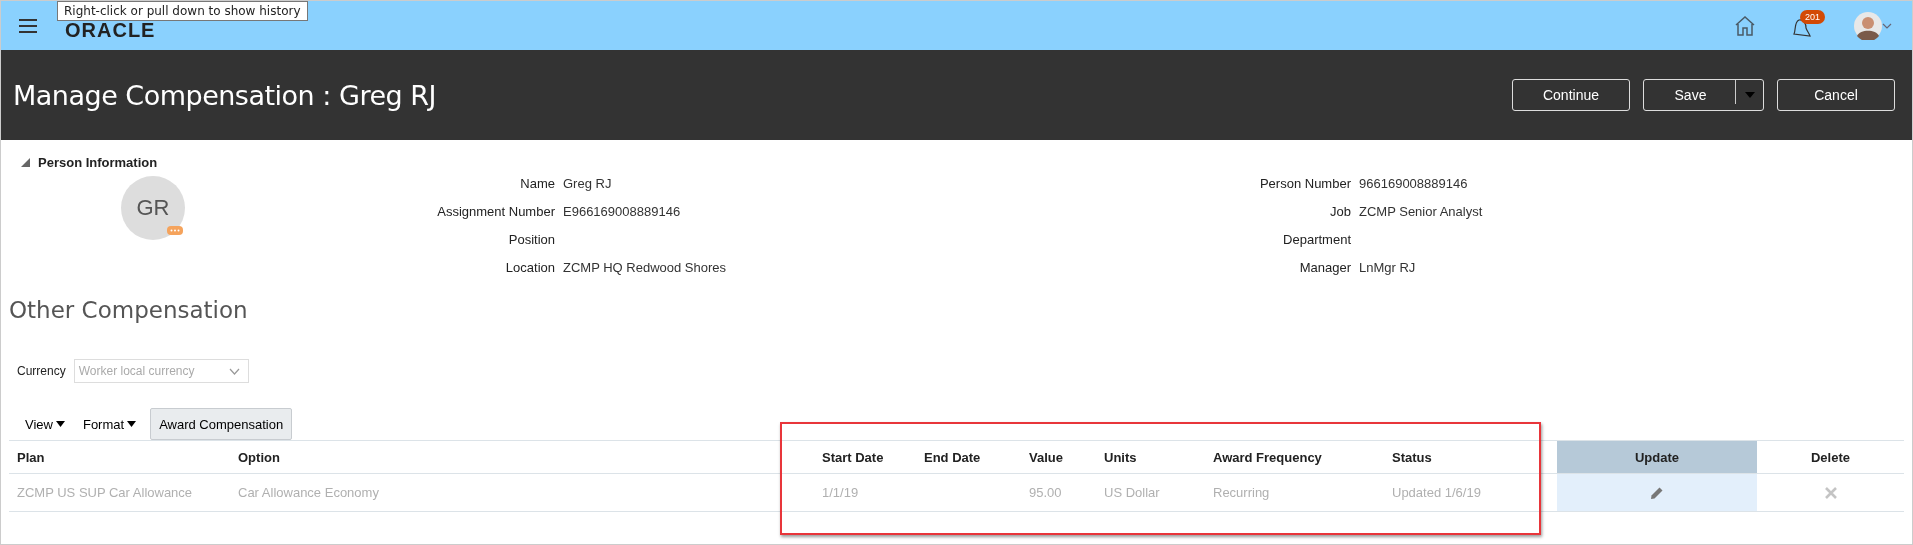  I want to click on award-button: Award Compensation, so click(221, 424).